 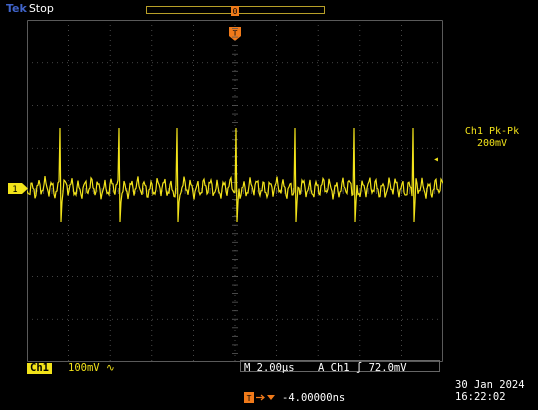 What do you see at coordinates (269, 368) in the screenshot?
I see `timebase-readout: M 2.00µs` at bounding box center [269, 368].